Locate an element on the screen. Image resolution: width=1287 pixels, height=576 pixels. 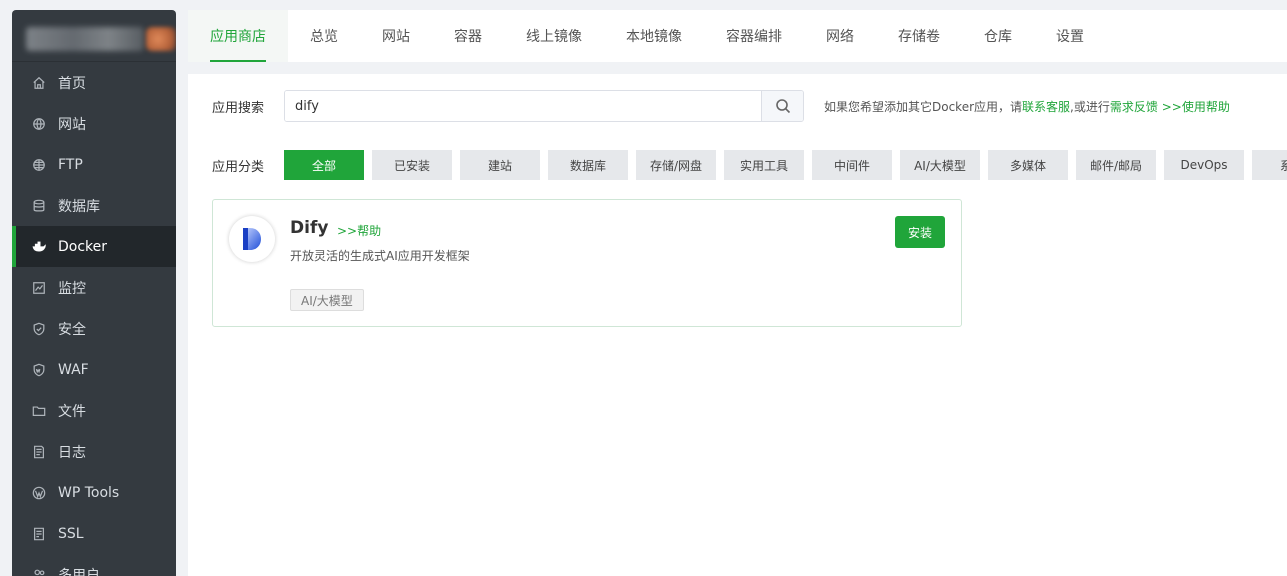
sidebar-item-label: 日志 is located at coordinates (72, 452).